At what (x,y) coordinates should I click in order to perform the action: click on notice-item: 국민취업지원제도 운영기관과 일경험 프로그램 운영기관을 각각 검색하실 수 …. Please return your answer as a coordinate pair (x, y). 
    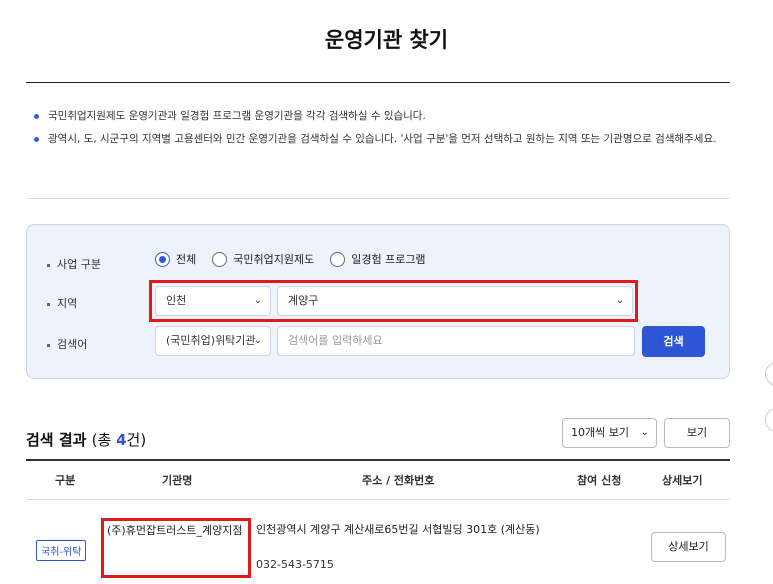
    Looking at the image, I should click on (382, 116).